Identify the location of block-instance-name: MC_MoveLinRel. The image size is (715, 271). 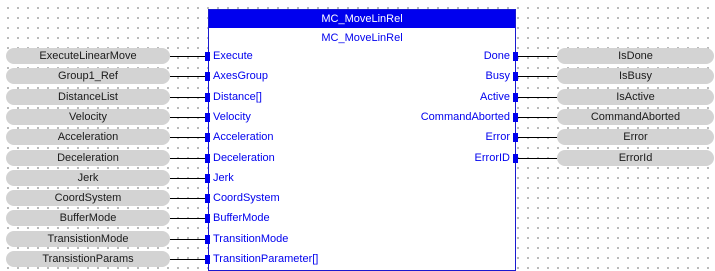
(362, 38).